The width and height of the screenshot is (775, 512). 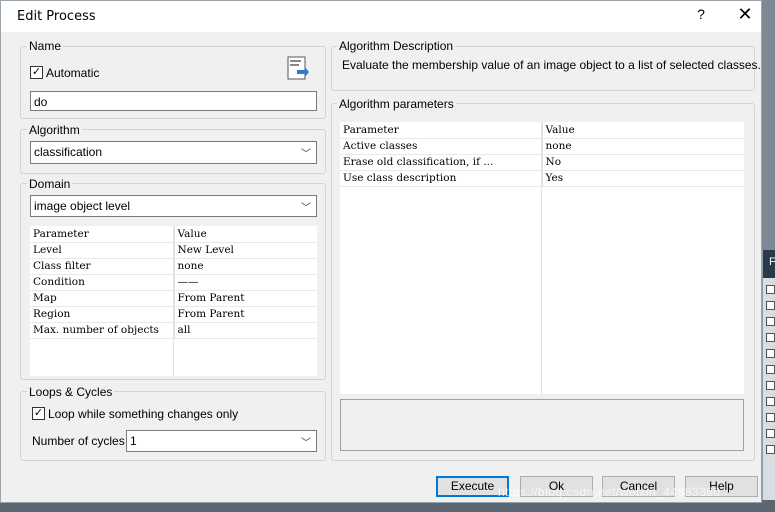 I want to click on parameter-cell: Active classes, so click(x=441, y=146).